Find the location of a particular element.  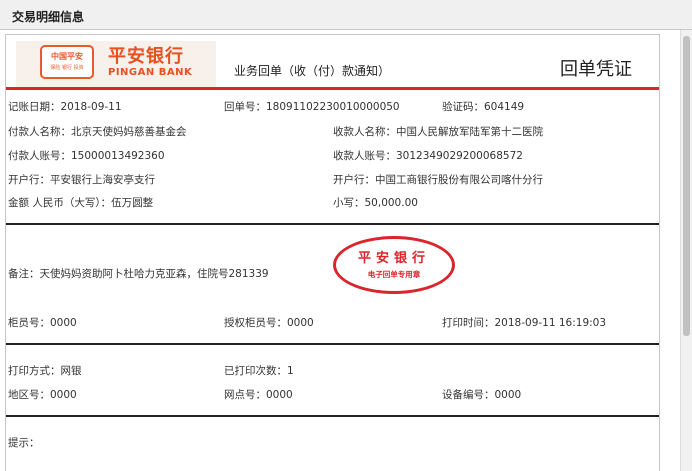

payee-account-field: 收款人账号：3012349029200068572 is located at coordinates (428, 155).